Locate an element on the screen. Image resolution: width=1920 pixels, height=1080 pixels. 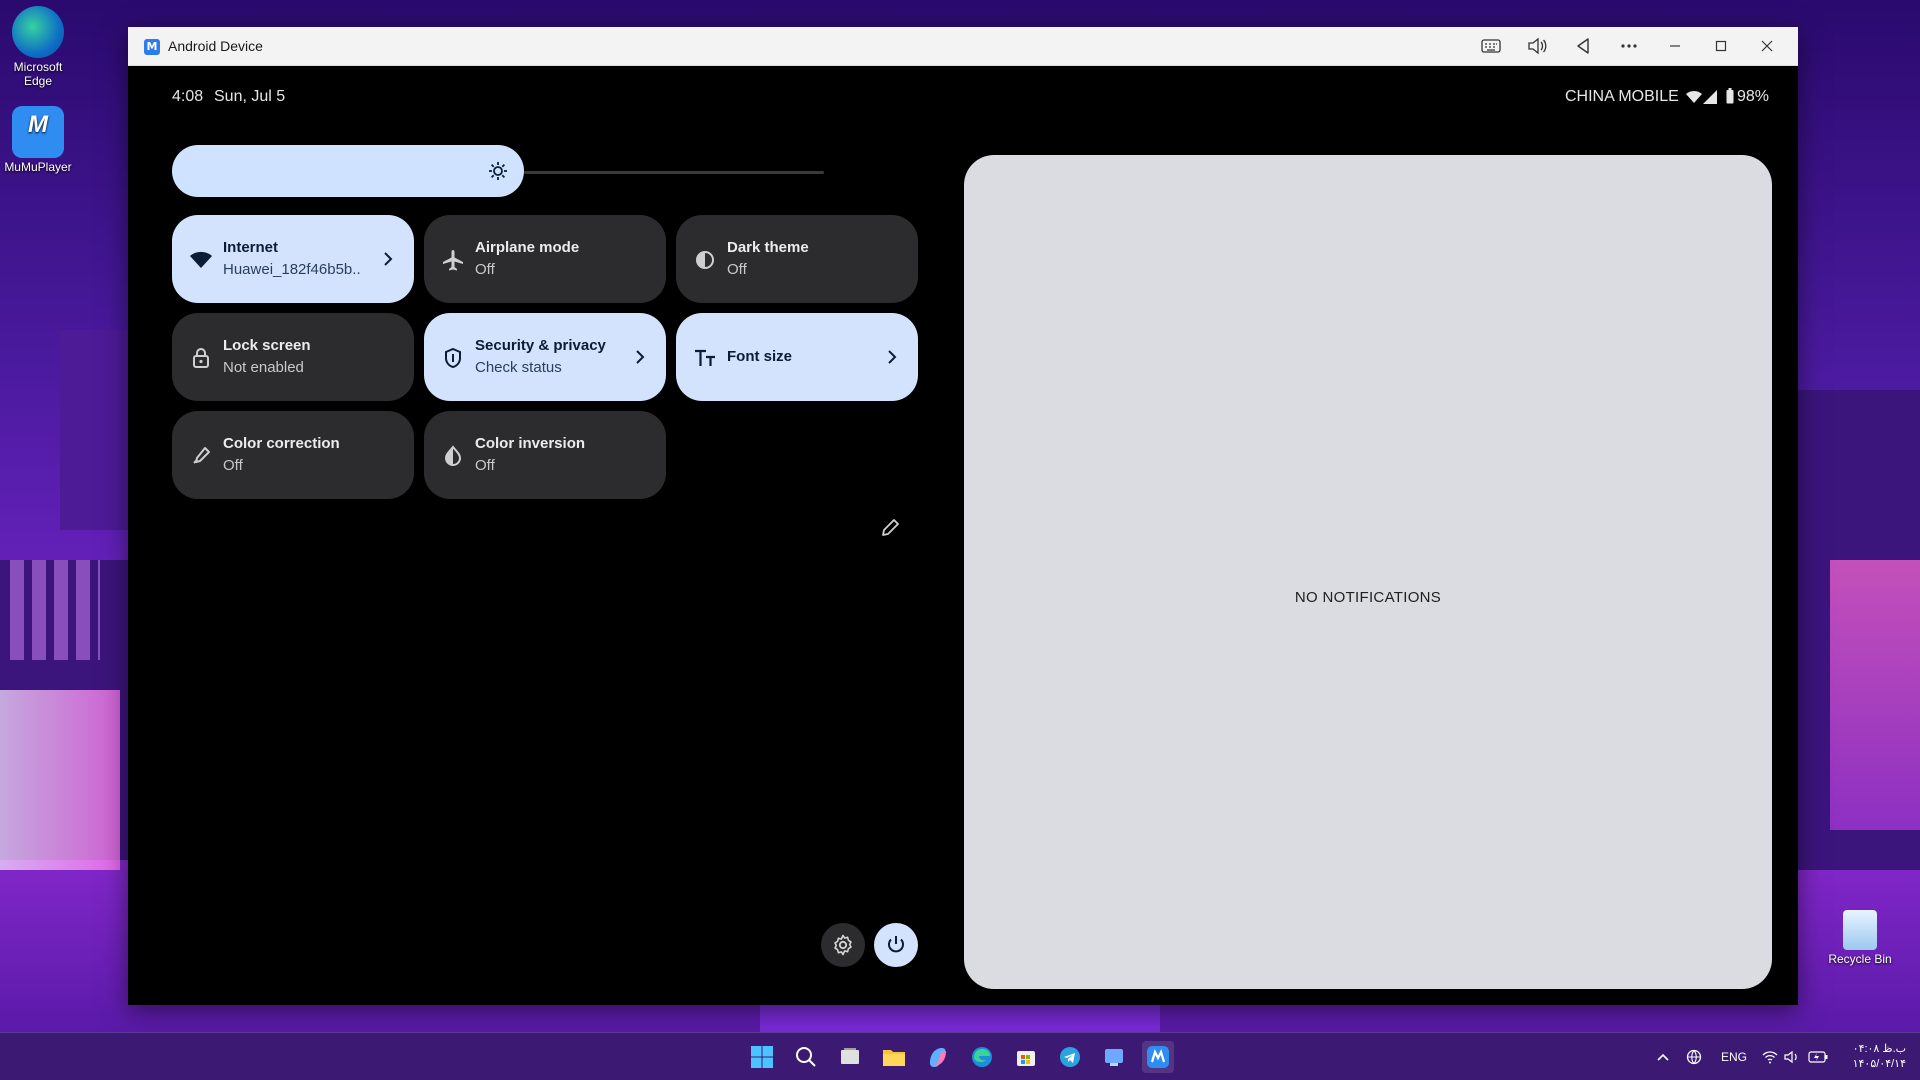
battery-charging-icon is located at coordinates (1818, 1057).